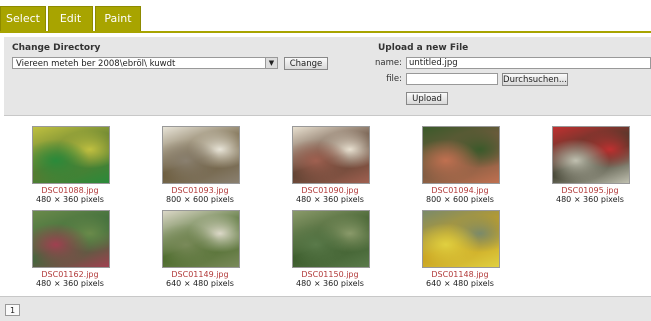  I want to click on gallery-item: DSC01150.jpg 480 × 360 pixels, so click(330, 250).